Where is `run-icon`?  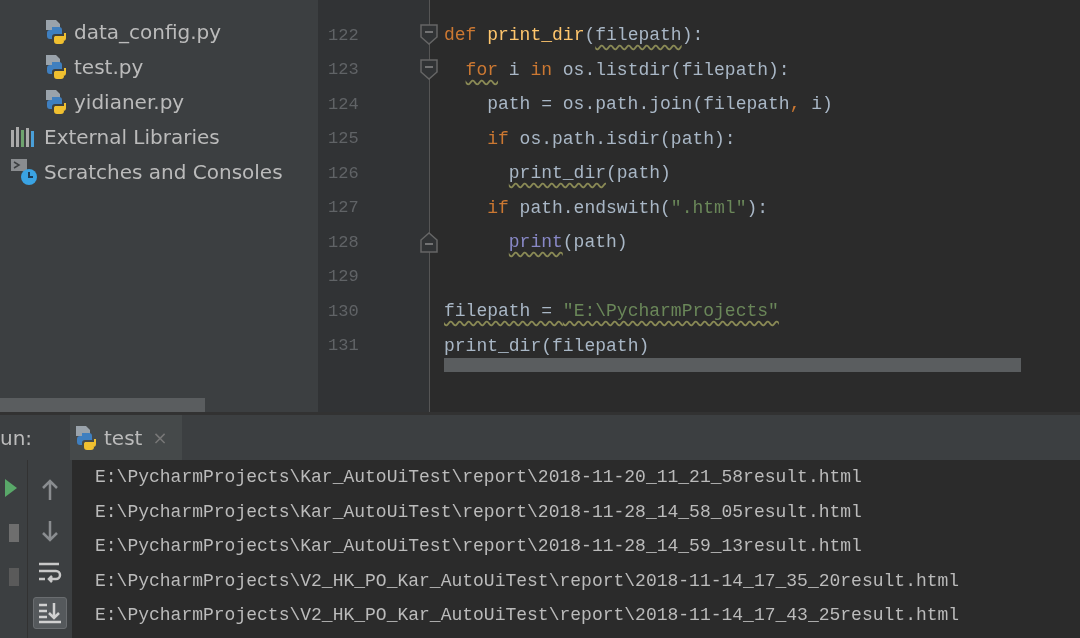 run-icon is located at coordinates (11, 488).